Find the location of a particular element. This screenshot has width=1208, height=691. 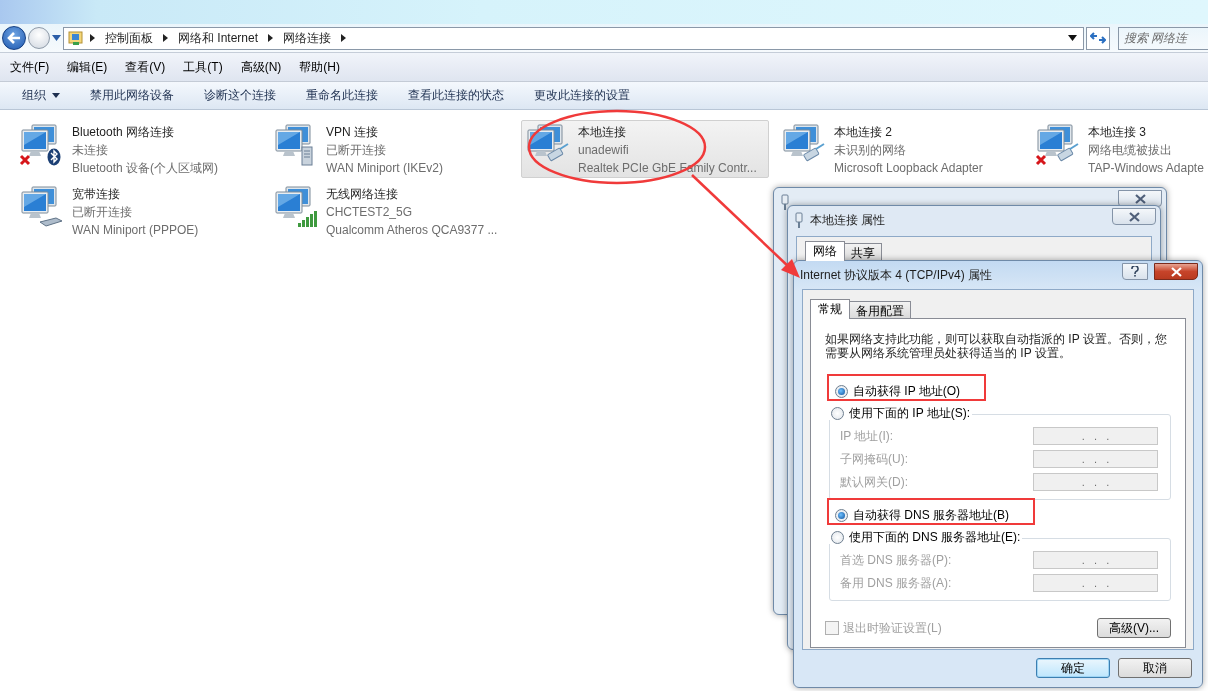

toolbar-button: 诊断这个连接 is located at coordinates (240, 95).